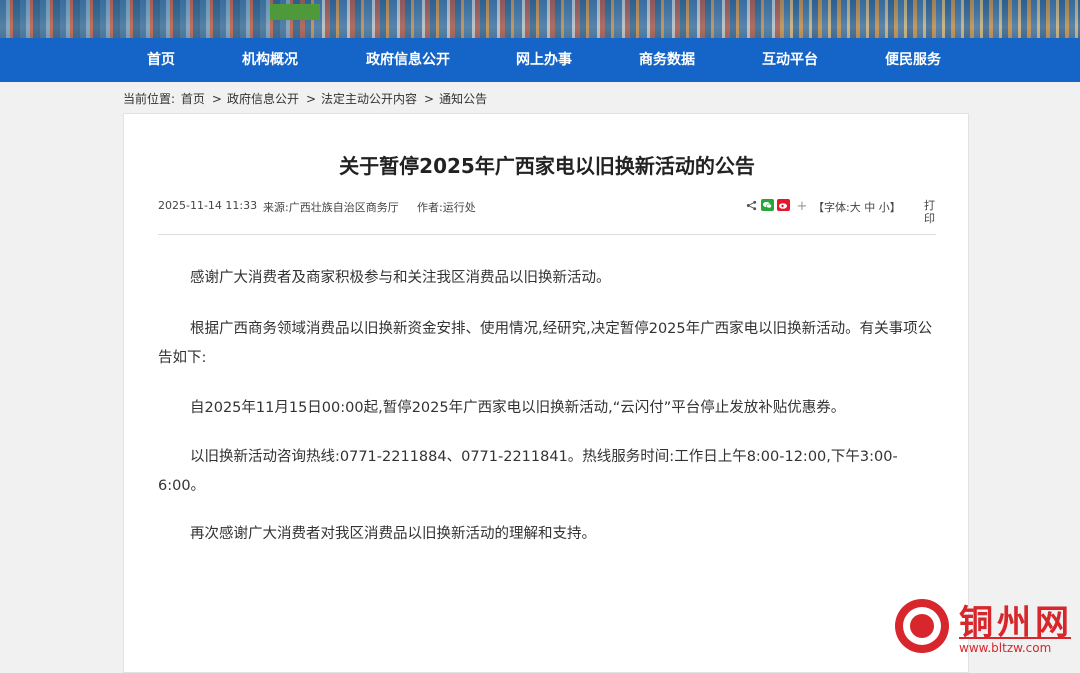 This screenshot has width=1080, height=673. I want to click on font-size-switcher: 【字体:大 中 小】, so click(857, 207).